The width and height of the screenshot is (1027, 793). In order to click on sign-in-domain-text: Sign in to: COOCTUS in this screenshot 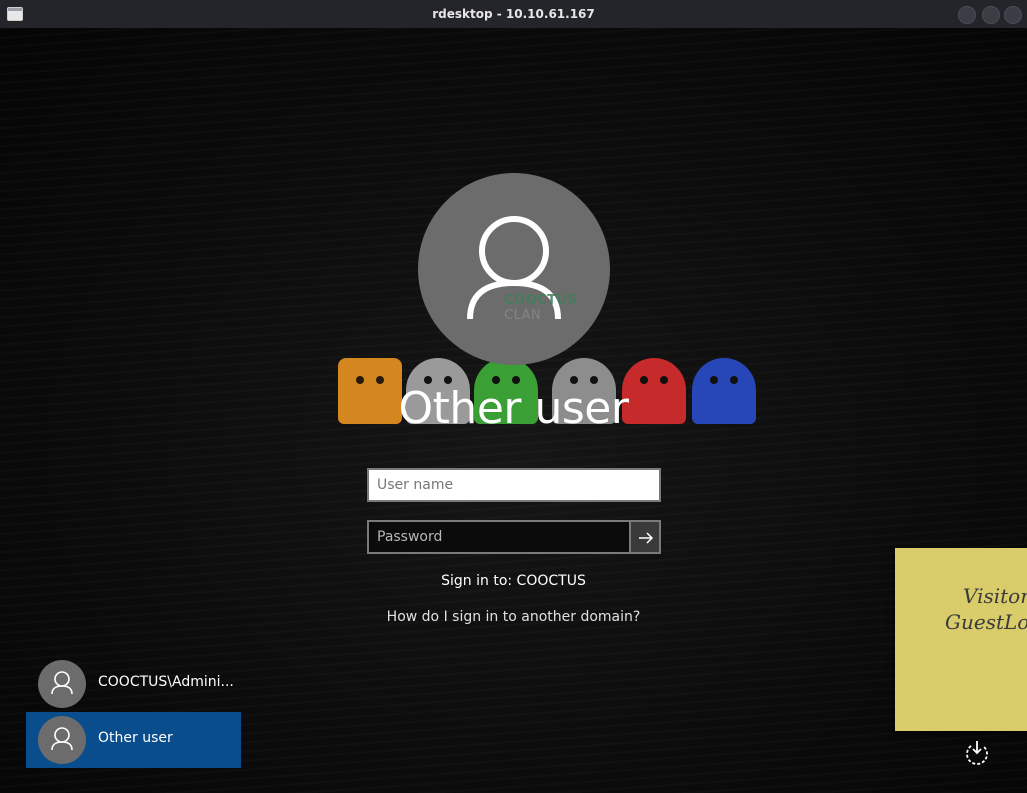, I will do `click(513, 581)`.